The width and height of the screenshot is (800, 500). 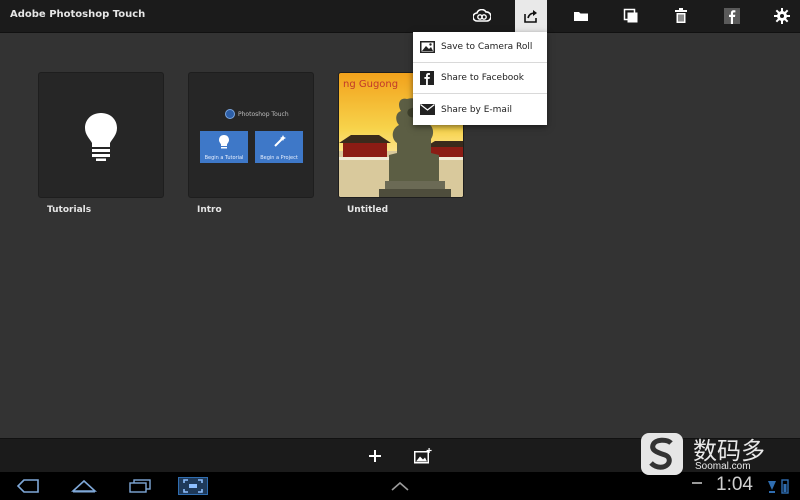 What do you see at coordinates (375, 456) in the screenshot?
I see `add-icon` at bounding box center [375, 456].